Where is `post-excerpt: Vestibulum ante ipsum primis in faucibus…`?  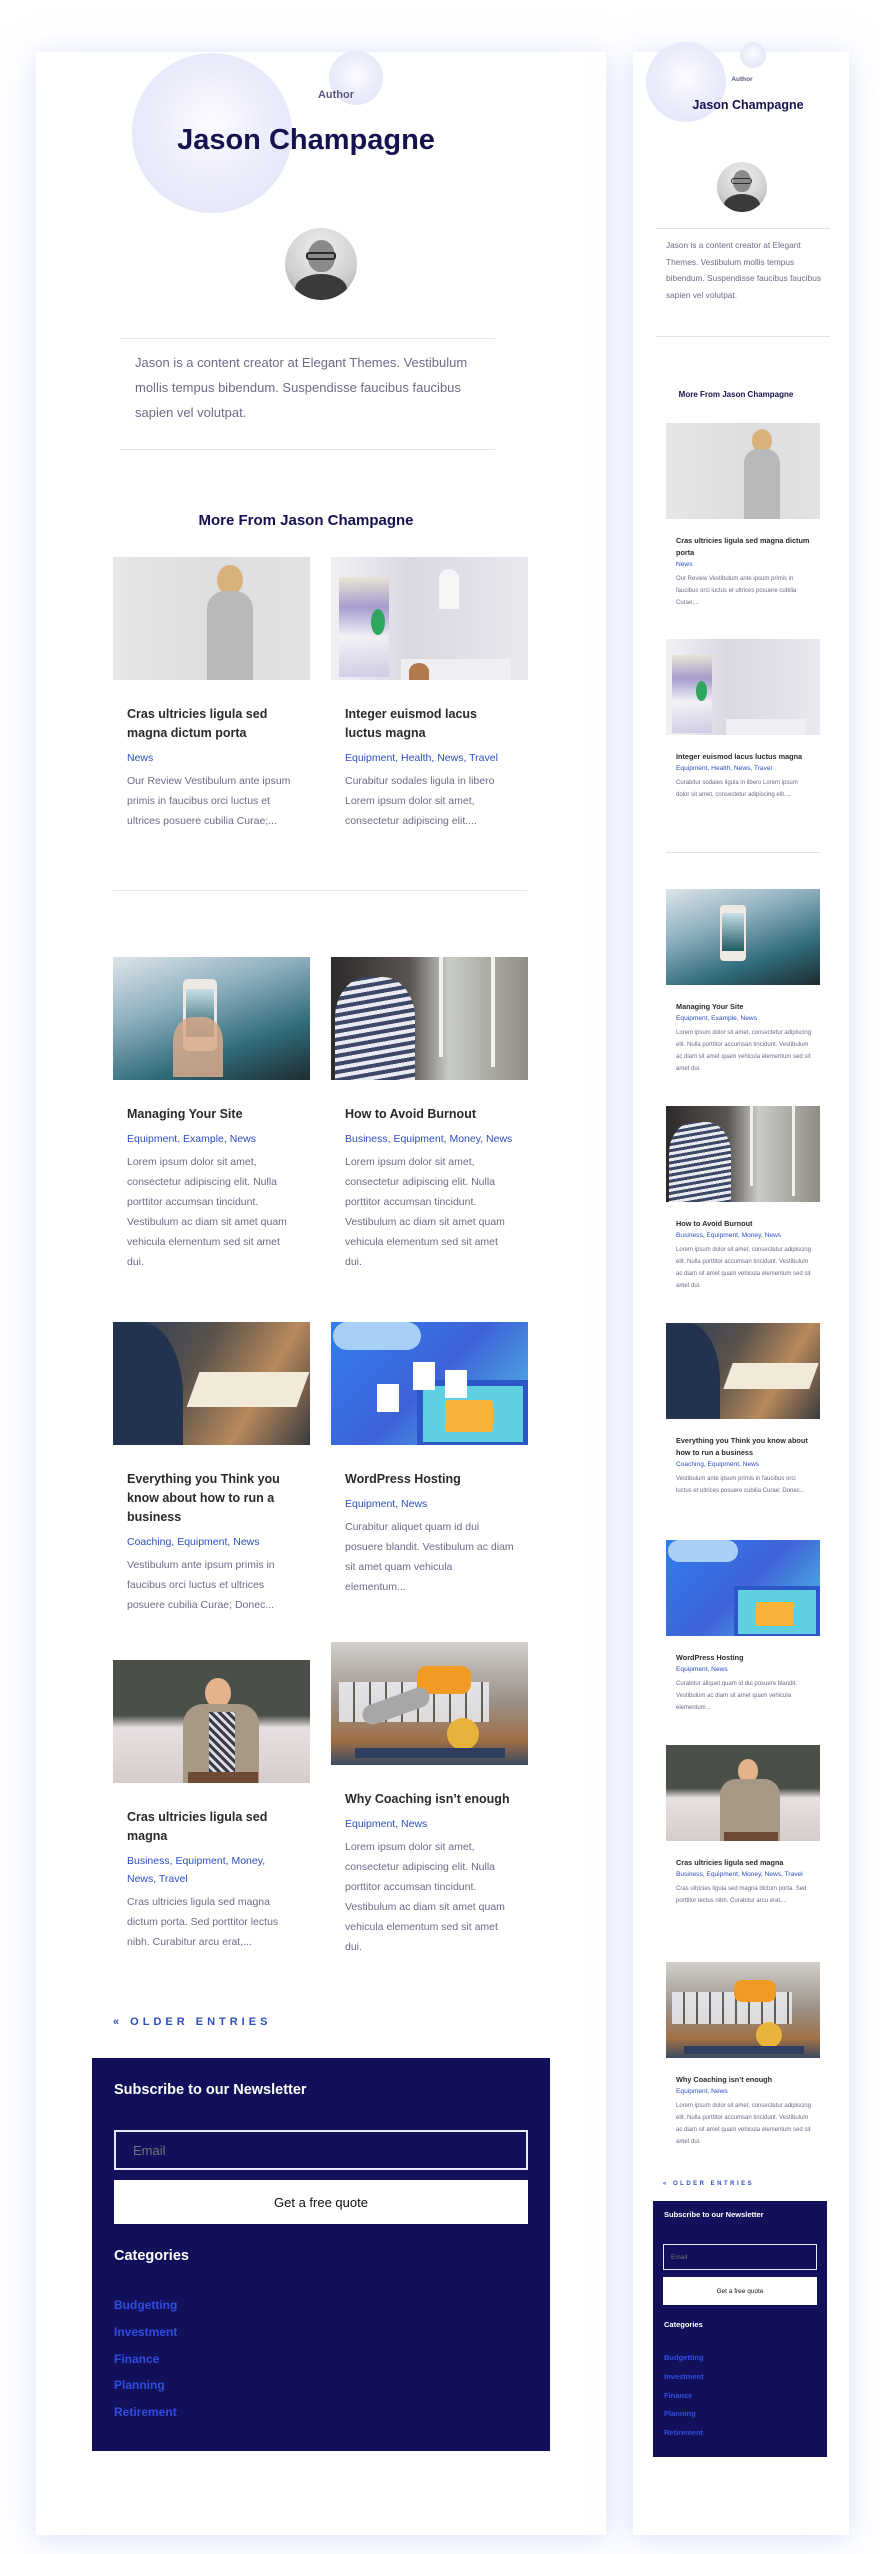 post-excerpt: Vestibulum ante ipsum primis in faucibus… is located at coordinates (201, 1585).